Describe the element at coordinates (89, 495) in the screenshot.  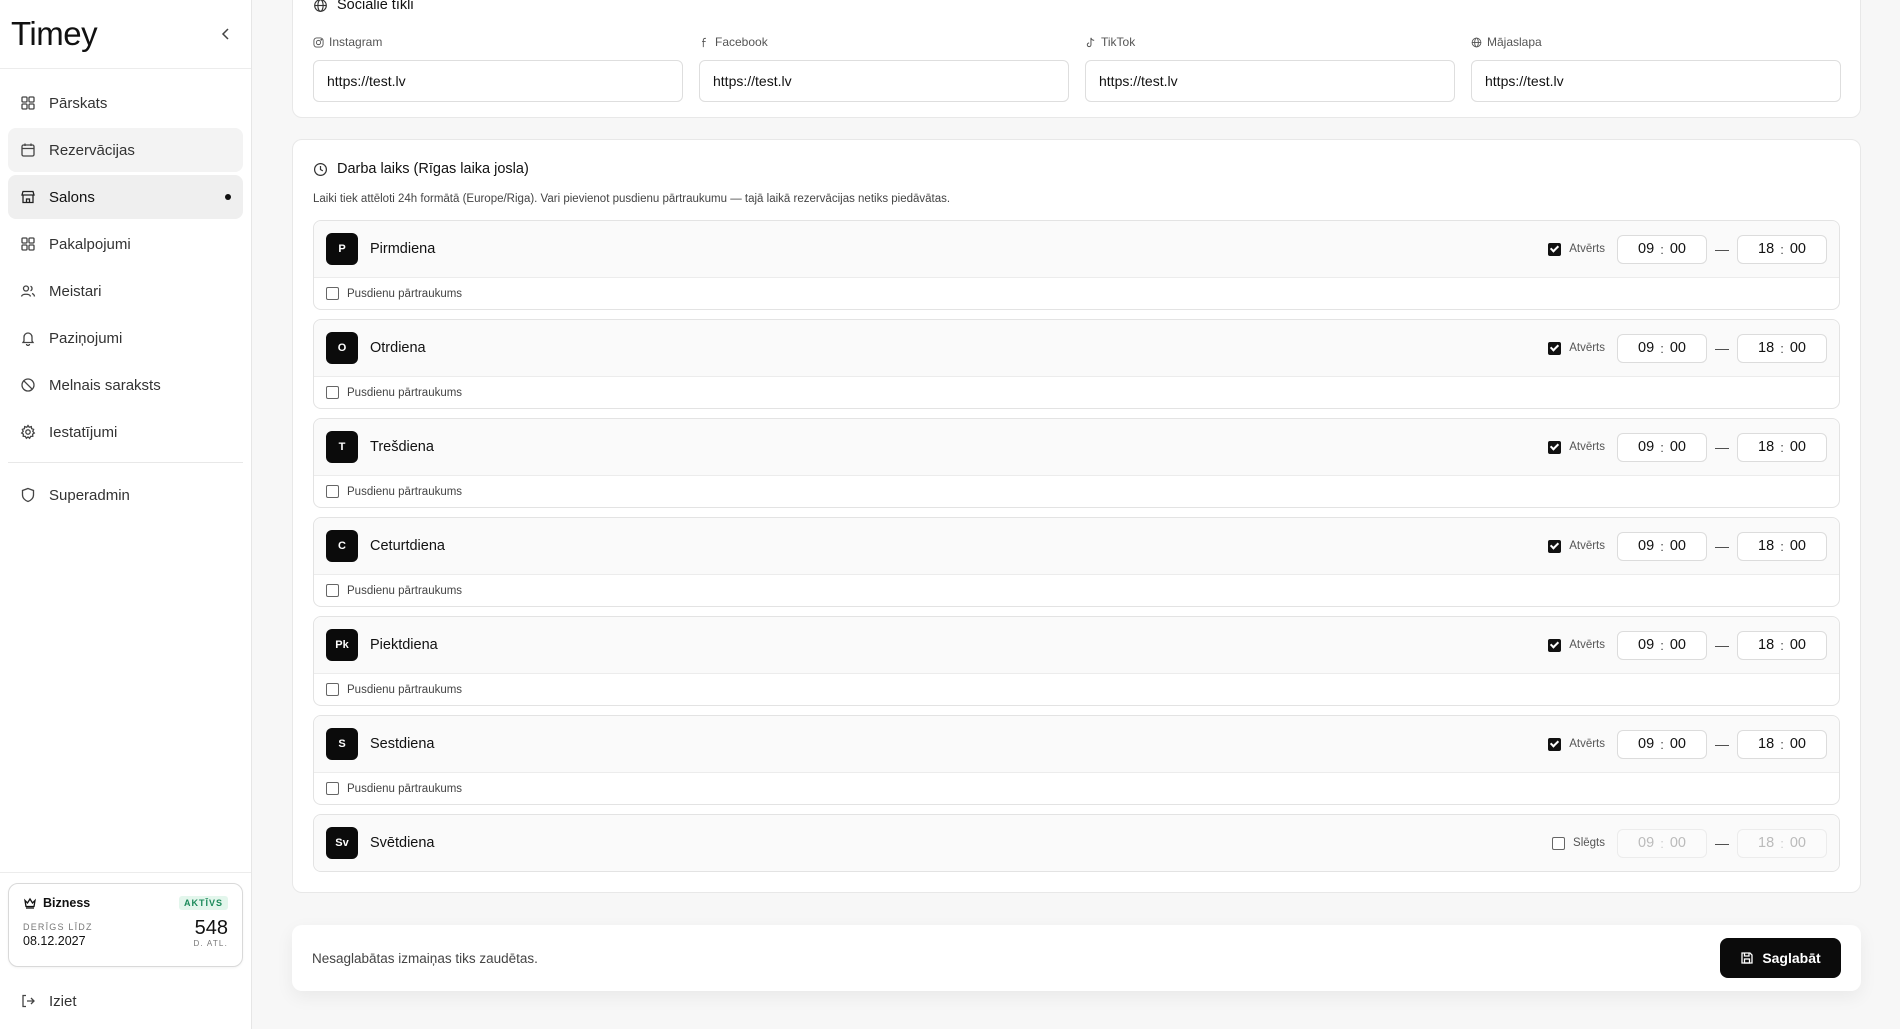
I see `sidebar-item-label: Superadmin` at that location.